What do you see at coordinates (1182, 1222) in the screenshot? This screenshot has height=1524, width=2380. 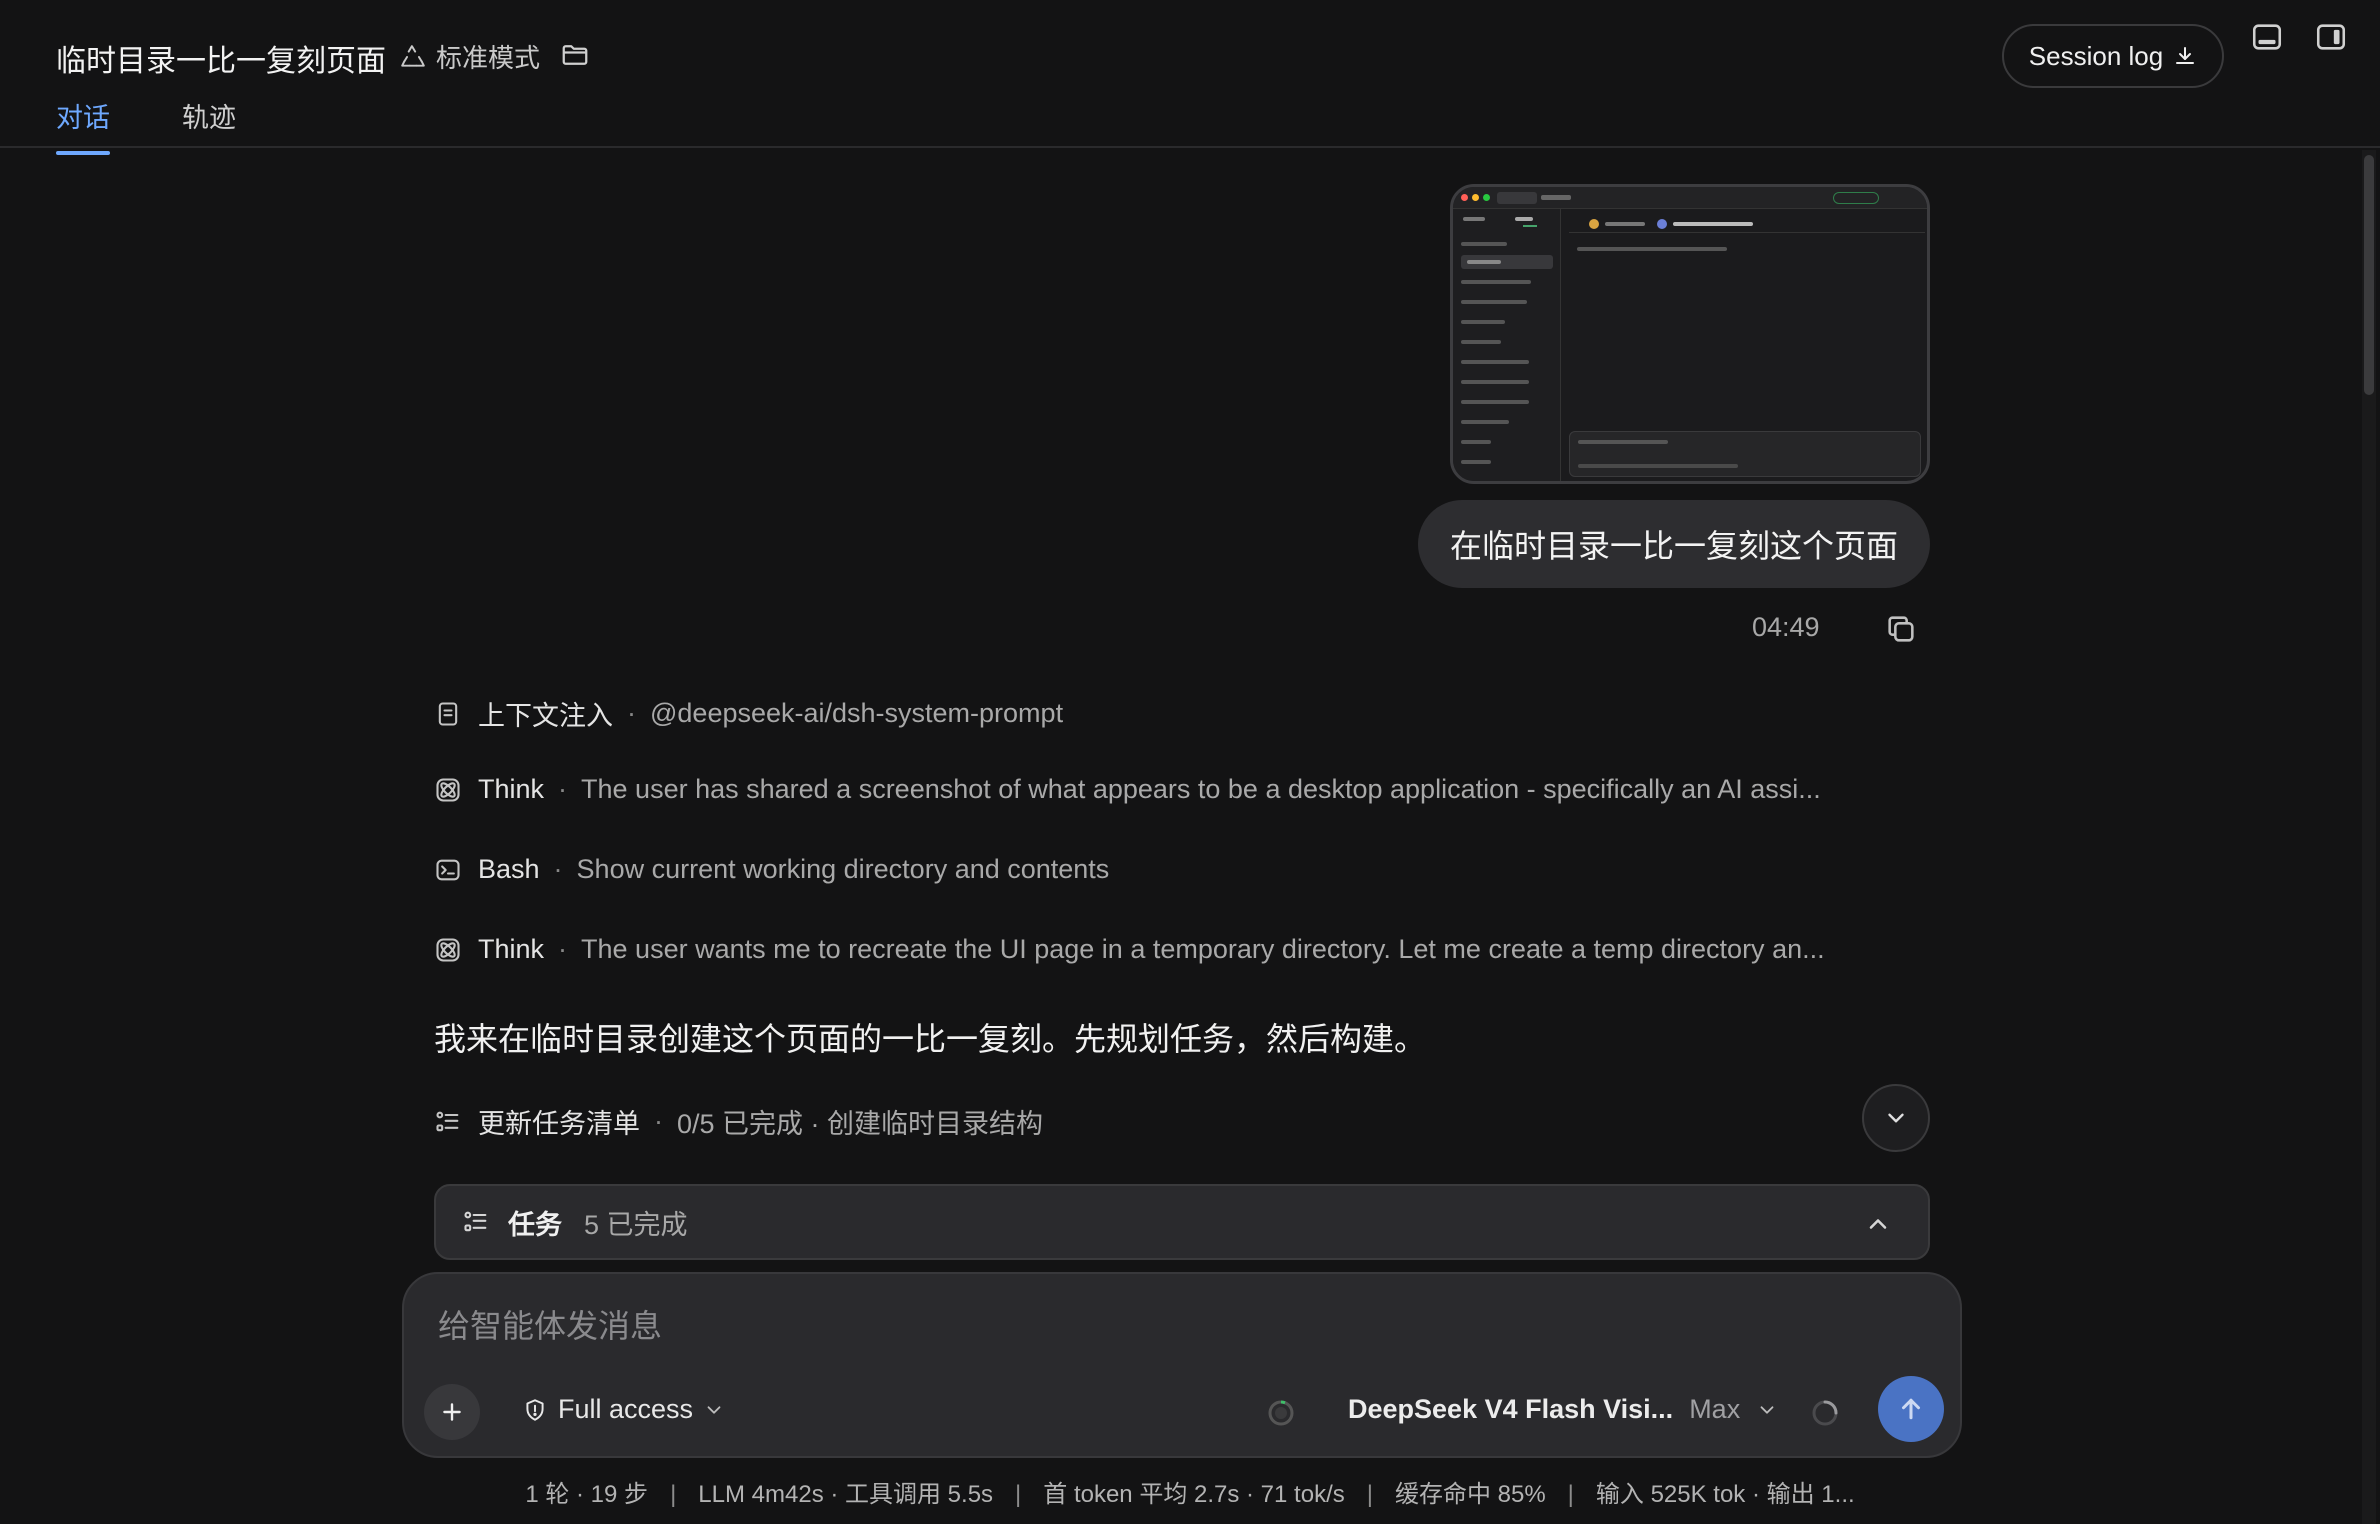 I see `task-panel: 任务 5 已完成` at bounding box center [1182, 1222].